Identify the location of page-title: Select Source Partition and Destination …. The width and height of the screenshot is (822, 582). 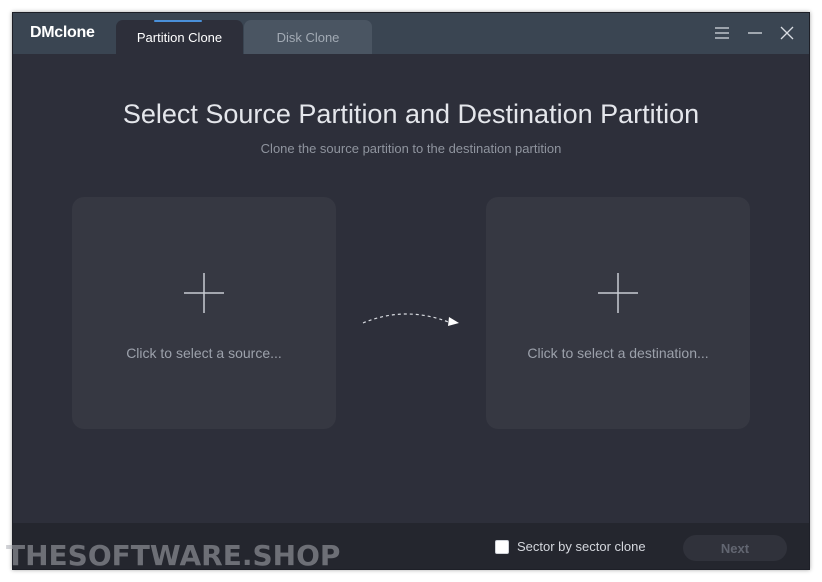
(411, 114).